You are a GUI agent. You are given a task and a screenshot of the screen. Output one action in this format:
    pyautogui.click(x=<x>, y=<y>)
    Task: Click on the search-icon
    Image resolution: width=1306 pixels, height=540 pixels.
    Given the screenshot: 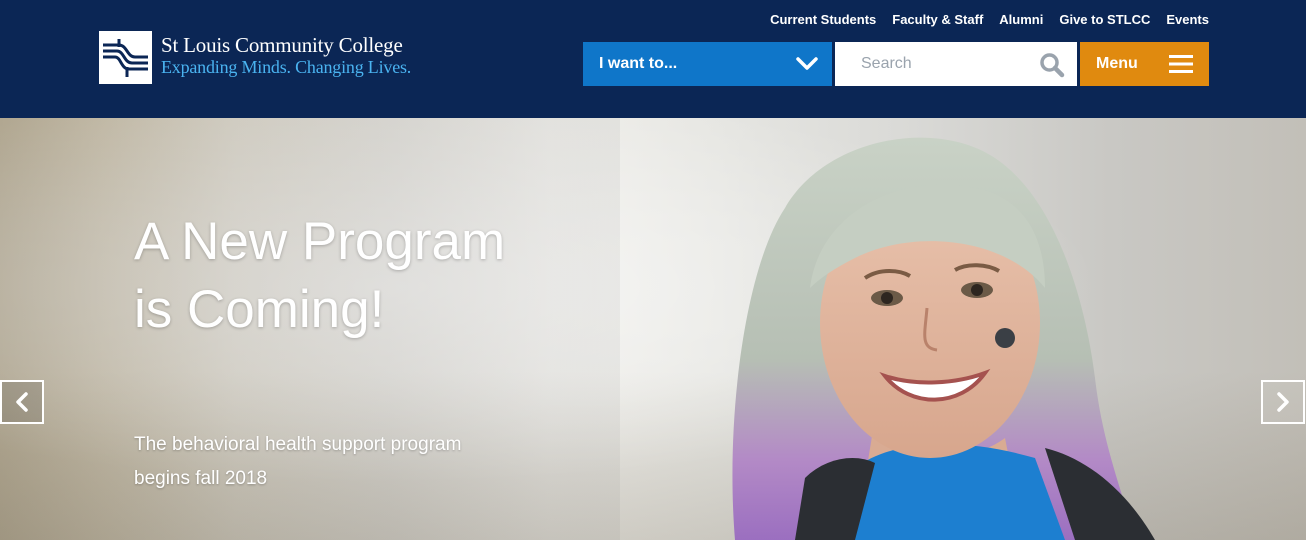 What is the action you would take?
    pyautogui.click(x=1052, y=65)
    